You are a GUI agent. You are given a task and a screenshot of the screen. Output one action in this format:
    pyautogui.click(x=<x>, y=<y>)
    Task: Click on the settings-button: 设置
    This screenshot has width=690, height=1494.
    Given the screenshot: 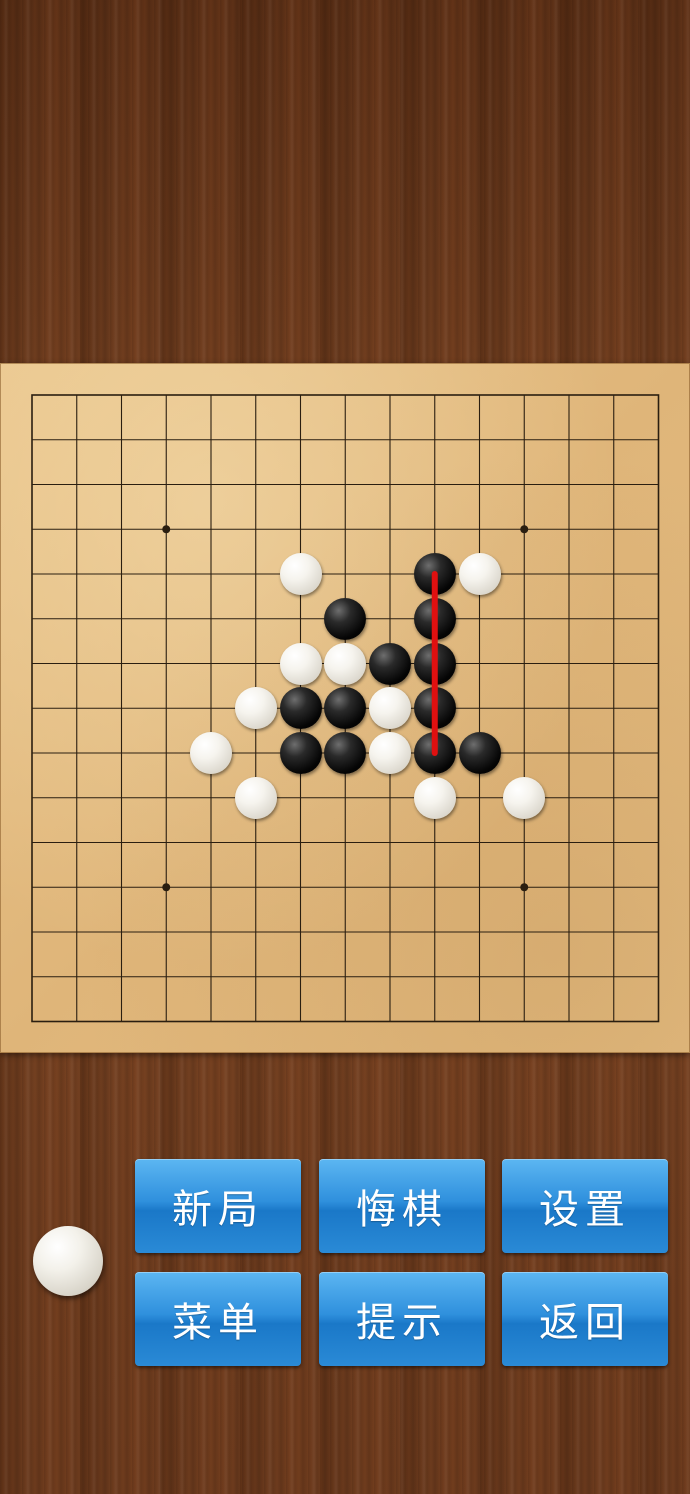 What is the action you would take?
    pyautogui.click(x=585, y=1206)
    